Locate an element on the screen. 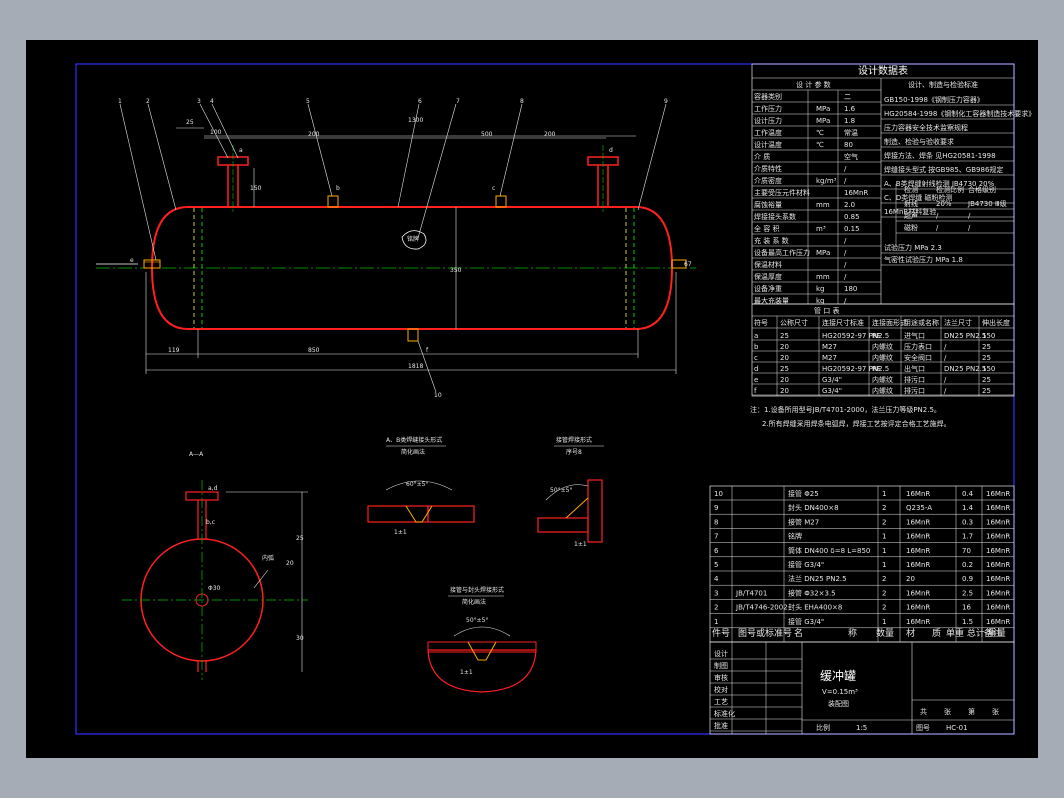 Image resolution: width=1064 pixels, height=798 pixels. parts-cell: 接管 M27 is located at coordinates (803, 521).